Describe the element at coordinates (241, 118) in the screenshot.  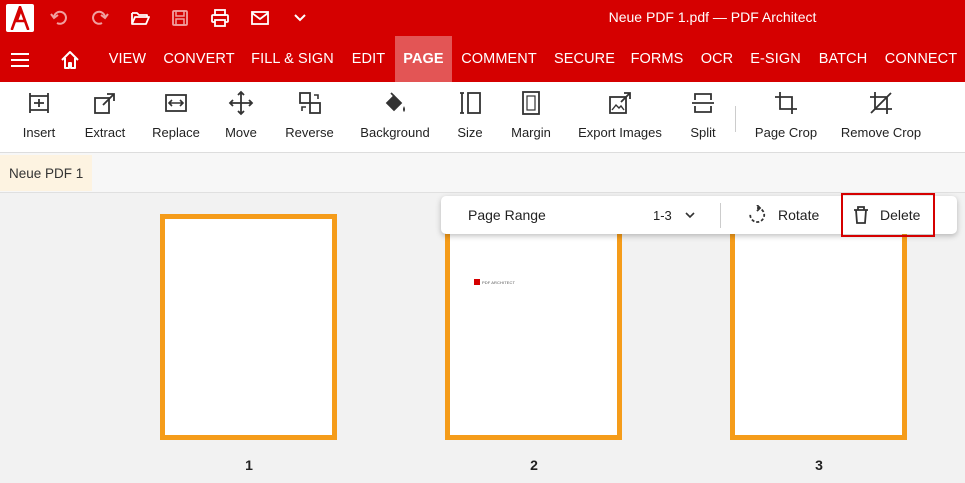
I see `move-button: Move` at that location.